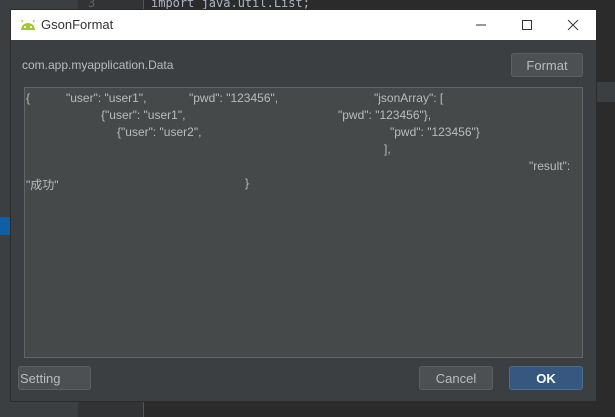 The width and height of the screenshot is (615, 417). I want to click on title-bar: GsonFormat, so click(303, 25).